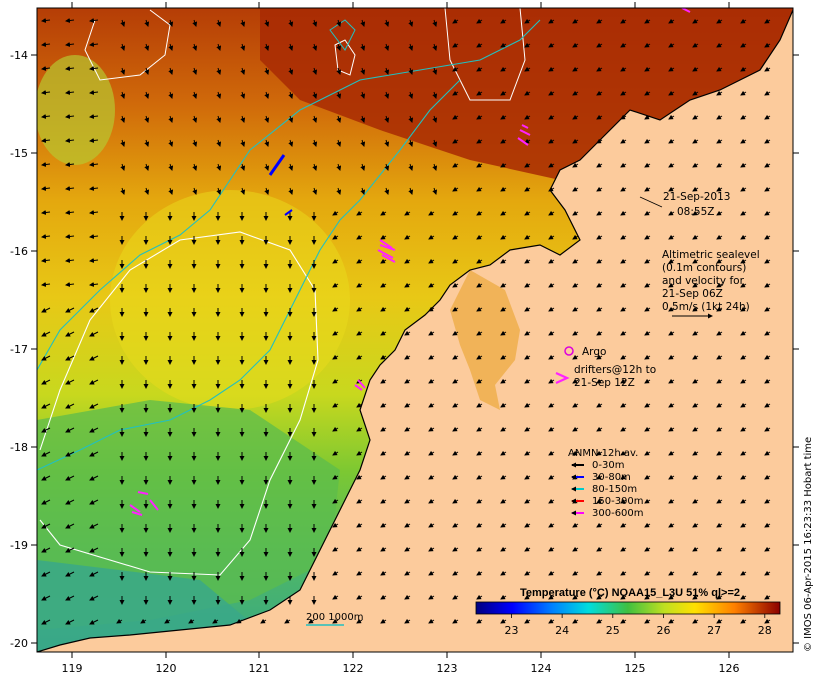  Describe the element at coordinates (603, 453) in the screenshot. I see `anmn-title: ANMN 12h av.` at that location.